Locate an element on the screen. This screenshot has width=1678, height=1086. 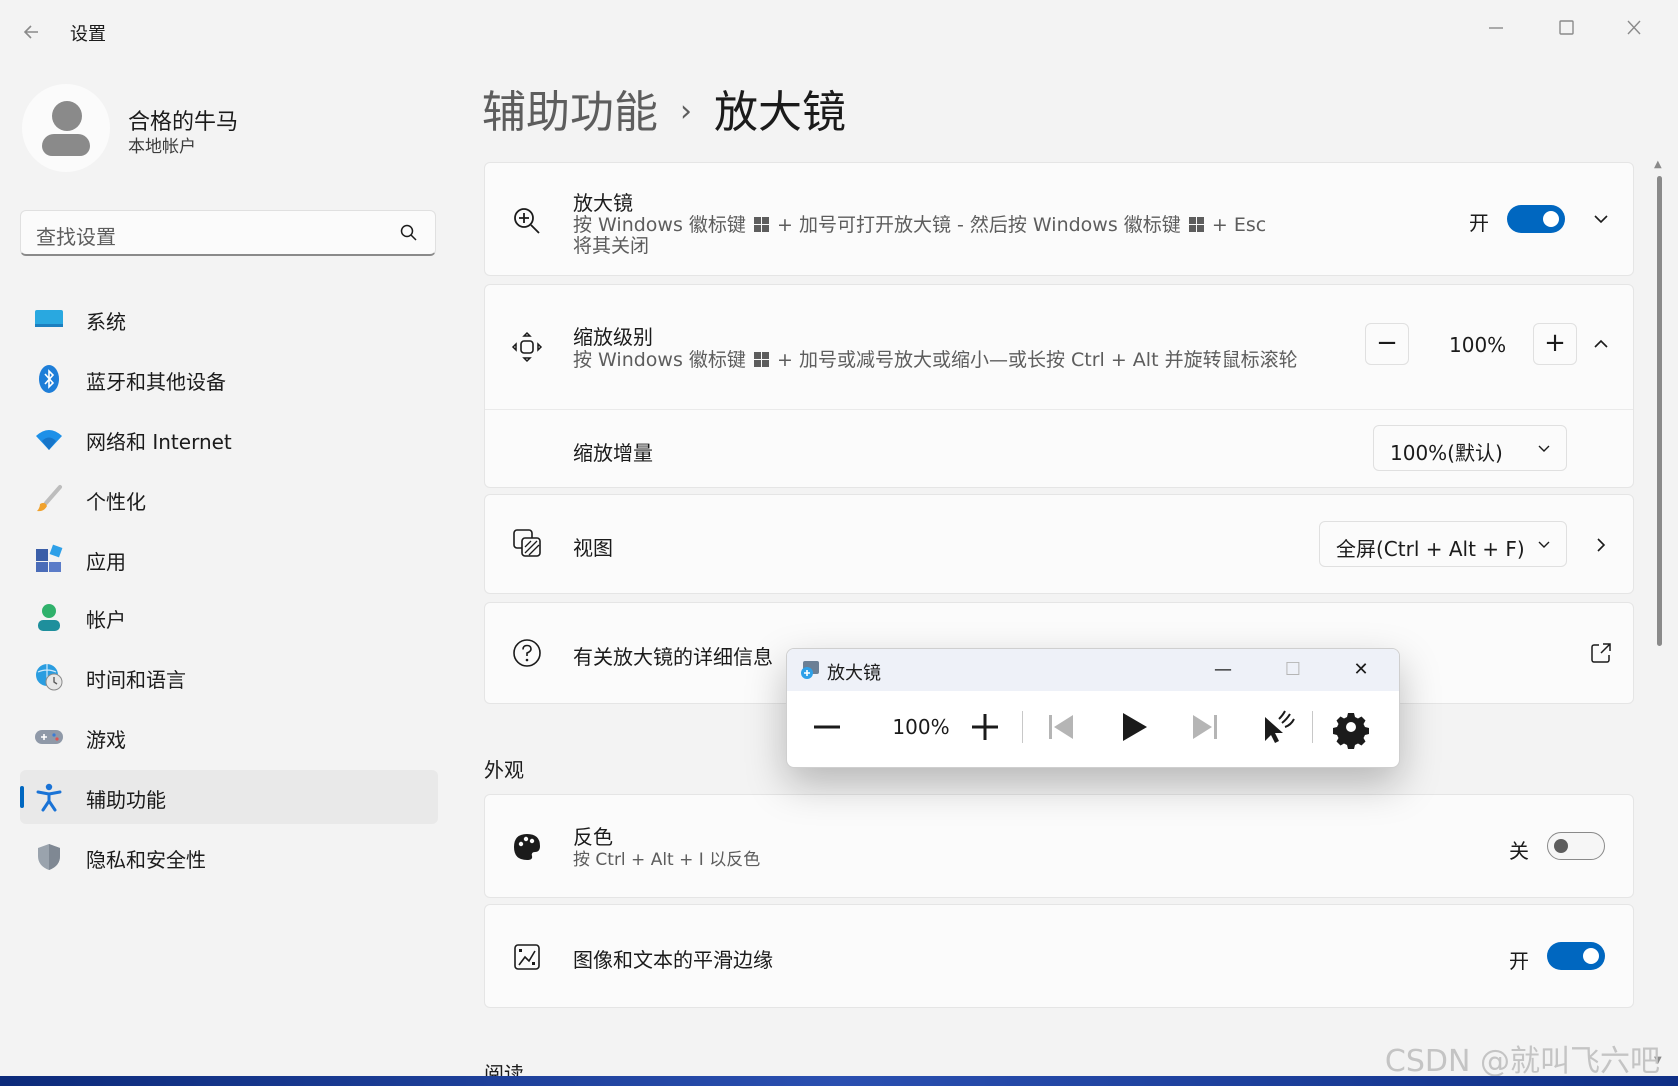
view-select: 全屏(Ctrl + Alt + F) is located at coordinates (1443, 544).